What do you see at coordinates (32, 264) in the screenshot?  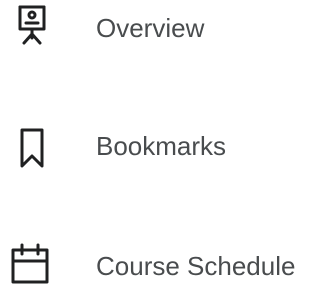 I see `calendar-icon` at bounding box center [32, 264].